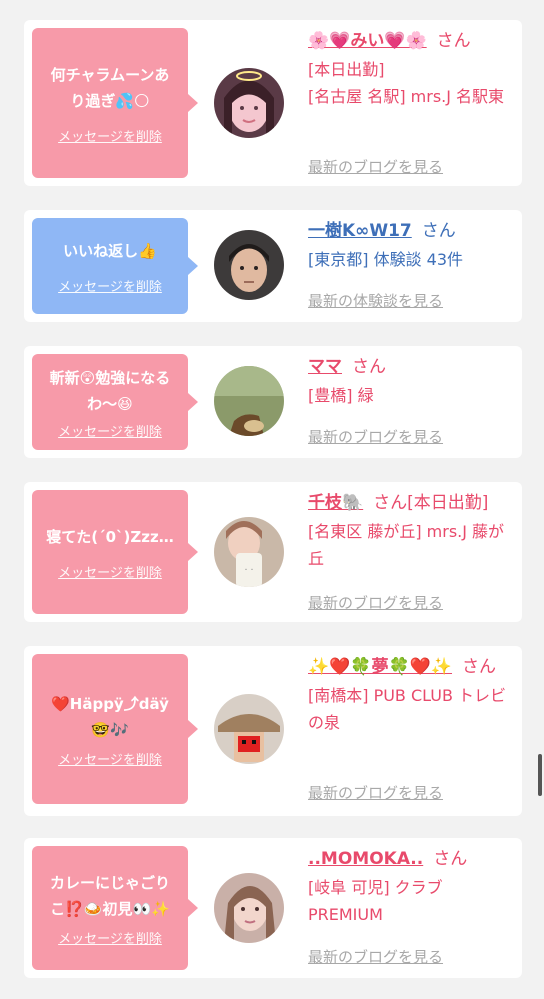 The height and width of the screenshot is (999, 544). I want to click on avatar-photo-6-icon, so click(249, 908).